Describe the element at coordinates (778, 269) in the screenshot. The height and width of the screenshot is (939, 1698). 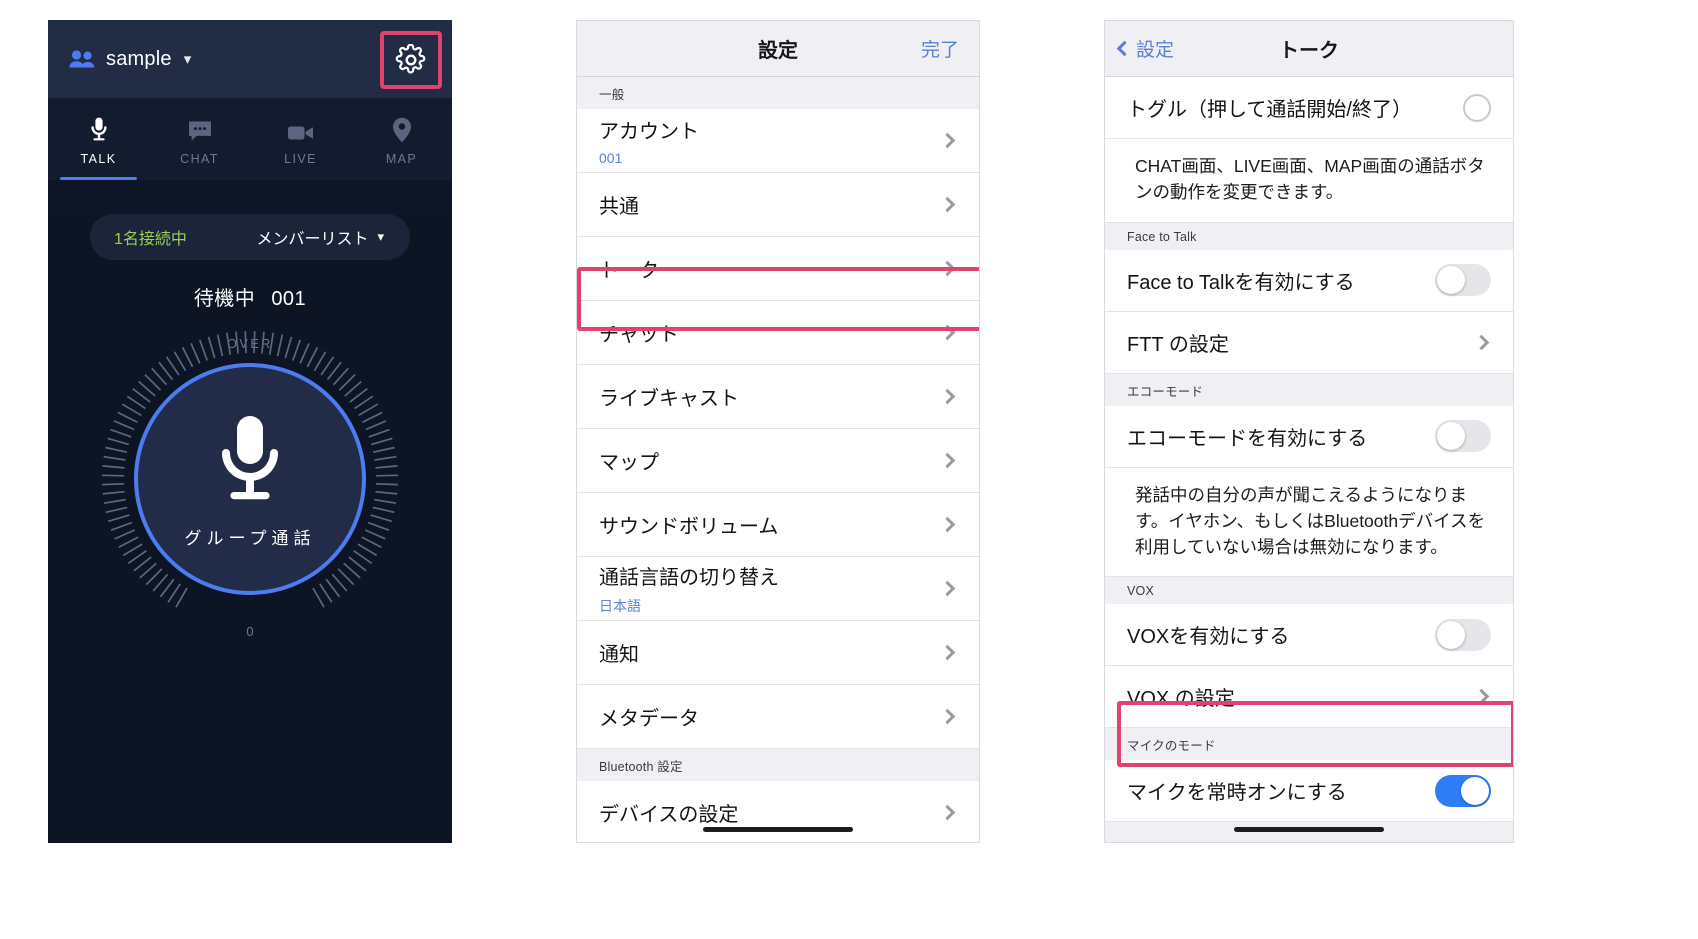
I see `settings-row: トーク` at that location.